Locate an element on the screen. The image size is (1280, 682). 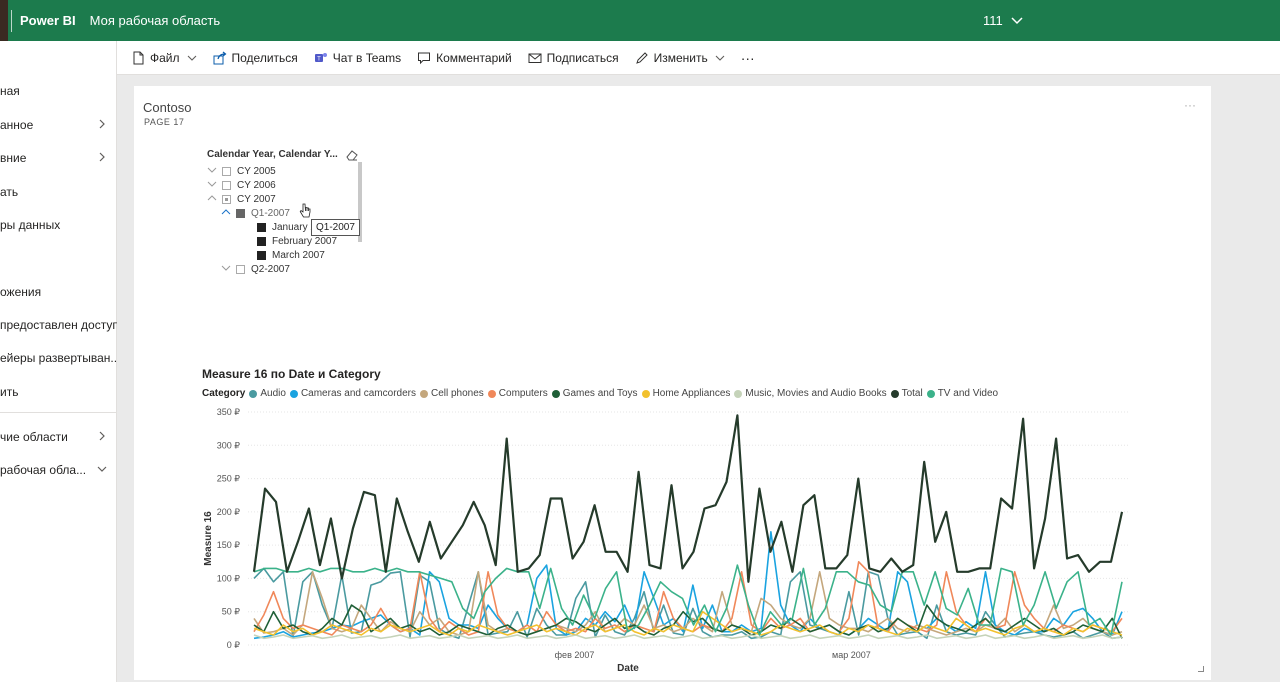
pencil-icon is located at coordinates (642, 58).